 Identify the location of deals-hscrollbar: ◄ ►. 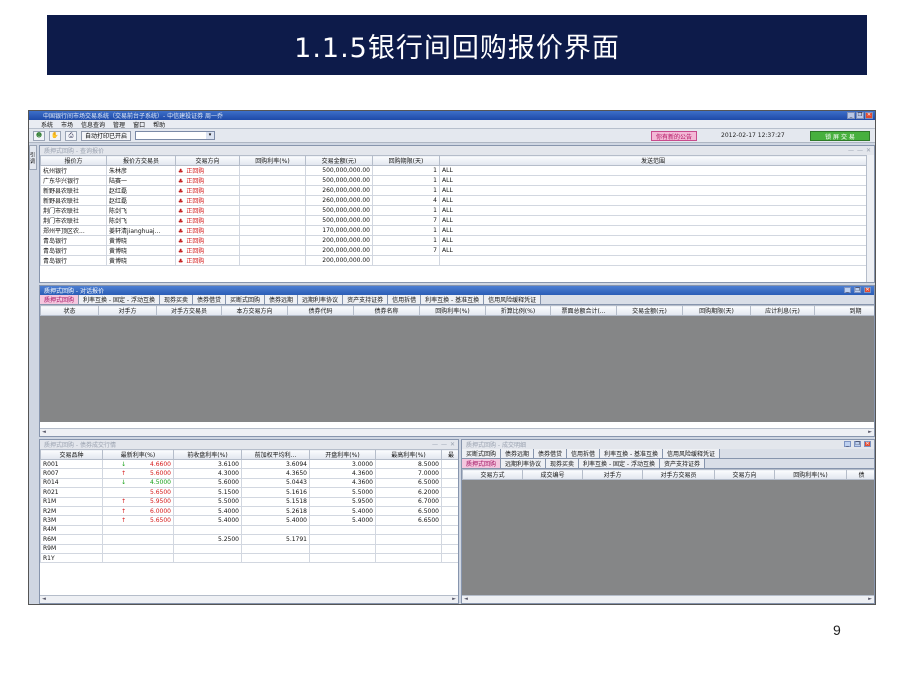
(668, 599).